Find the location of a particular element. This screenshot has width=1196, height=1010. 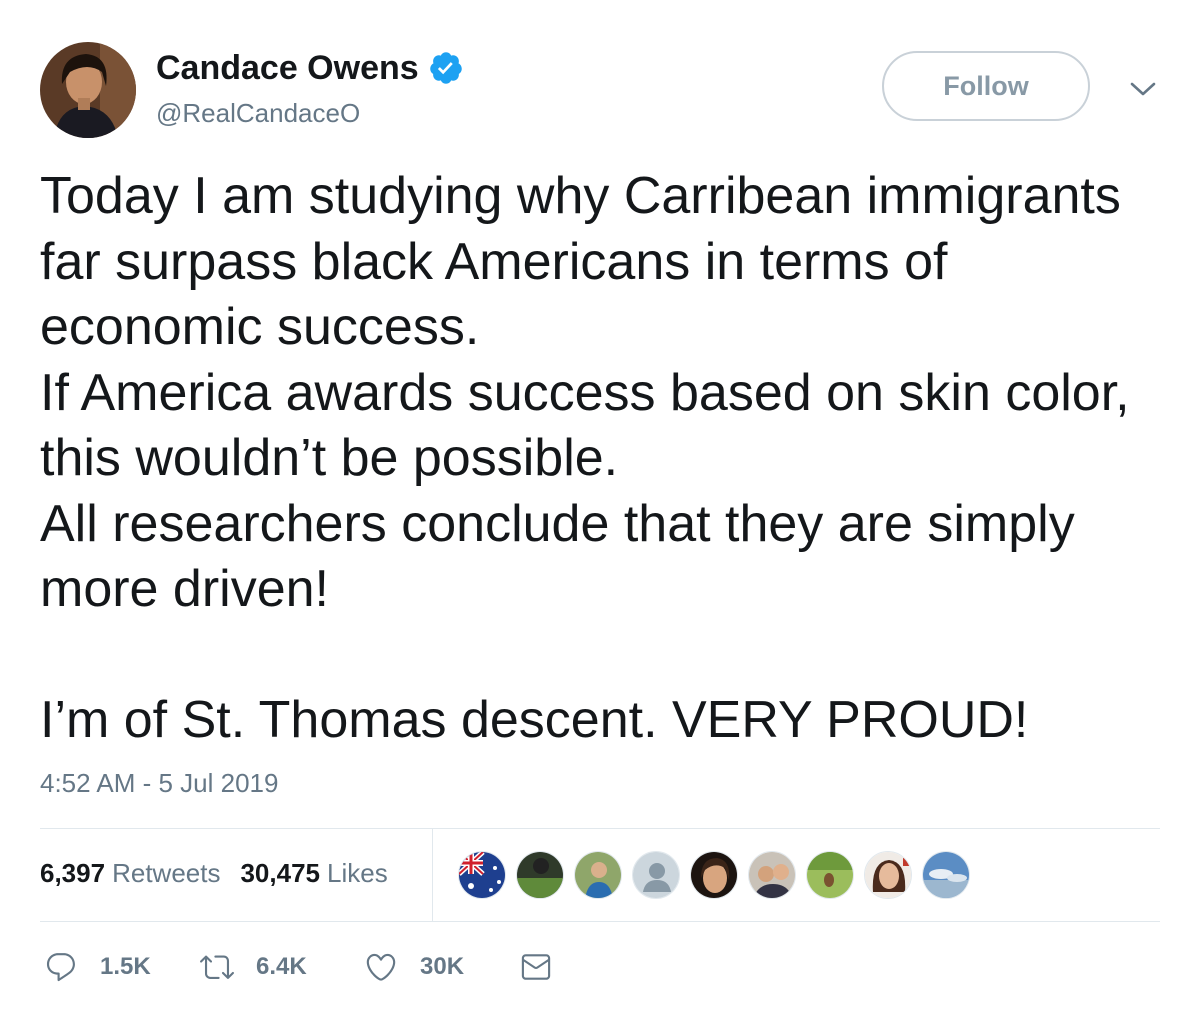

likes-label: Likes is located at coordinates (357, 873).